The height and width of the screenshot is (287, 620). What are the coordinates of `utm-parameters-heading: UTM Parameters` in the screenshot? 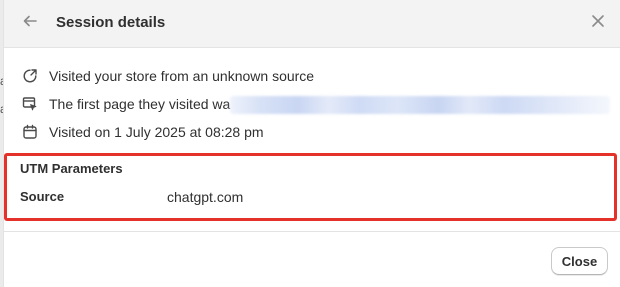 It's located at (71, 168).